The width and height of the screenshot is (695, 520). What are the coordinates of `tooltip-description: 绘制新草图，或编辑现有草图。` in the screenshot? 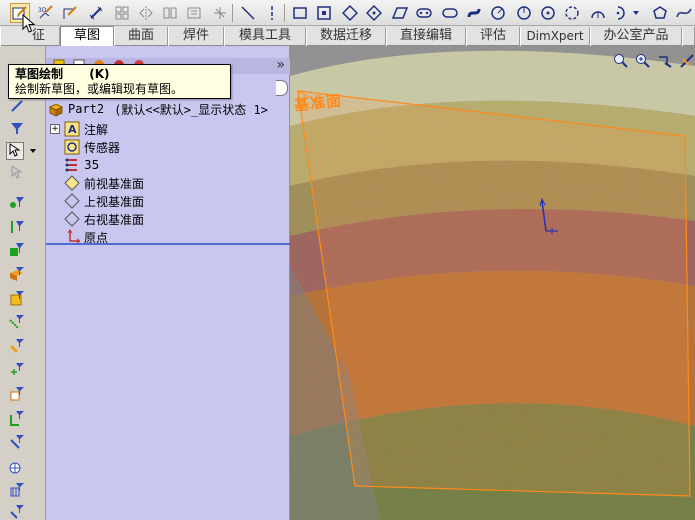 It's located at (99, 89).